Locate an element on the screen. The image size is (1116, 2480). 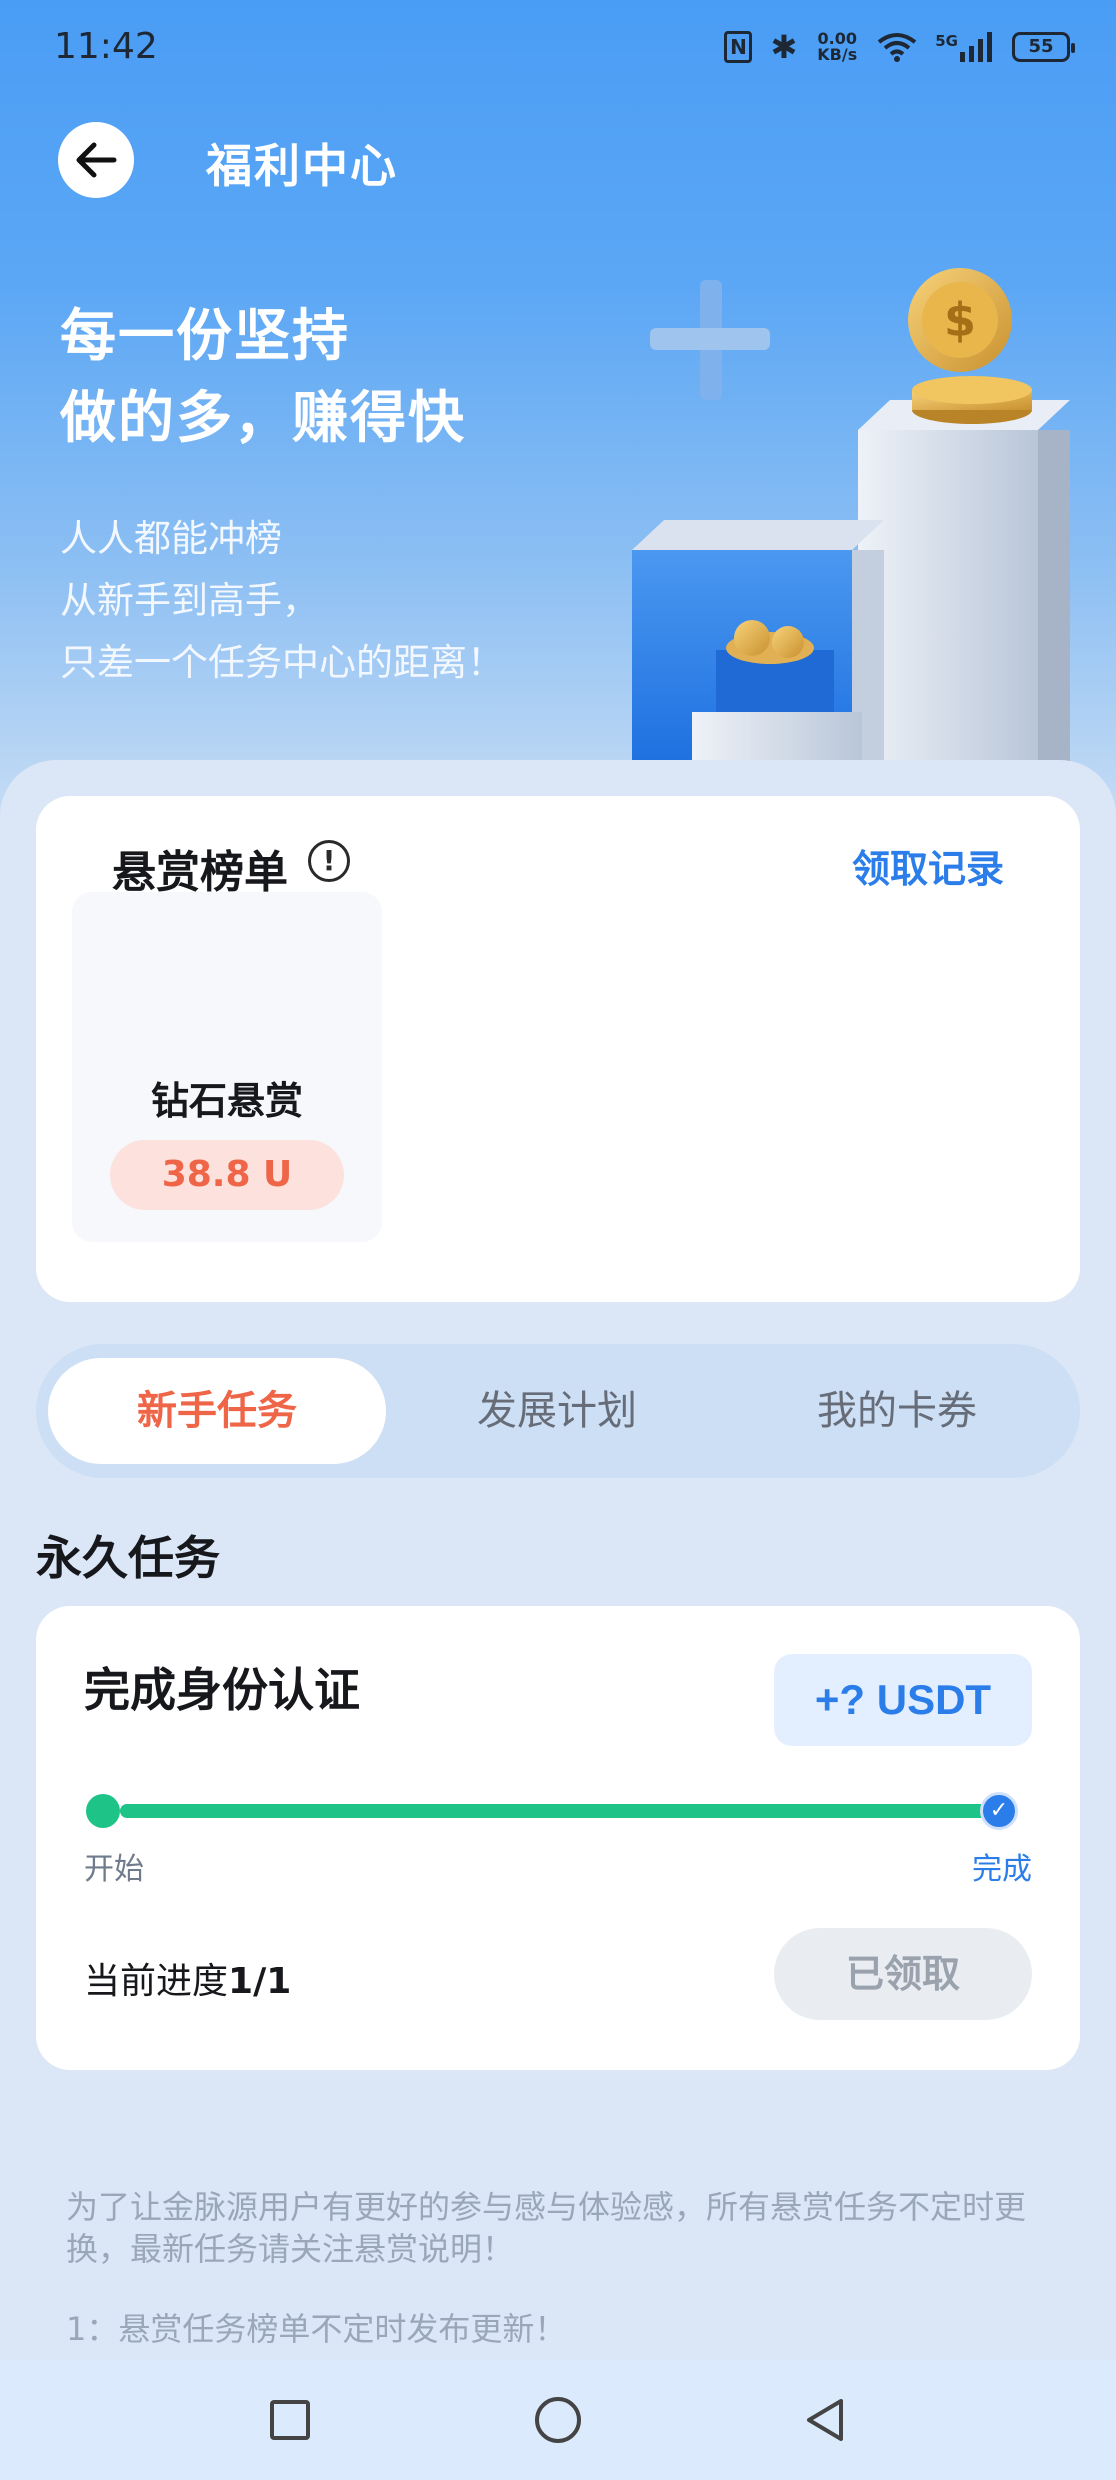
bounty-title: 悬赏榜单 is located at coordinates (200, 872).